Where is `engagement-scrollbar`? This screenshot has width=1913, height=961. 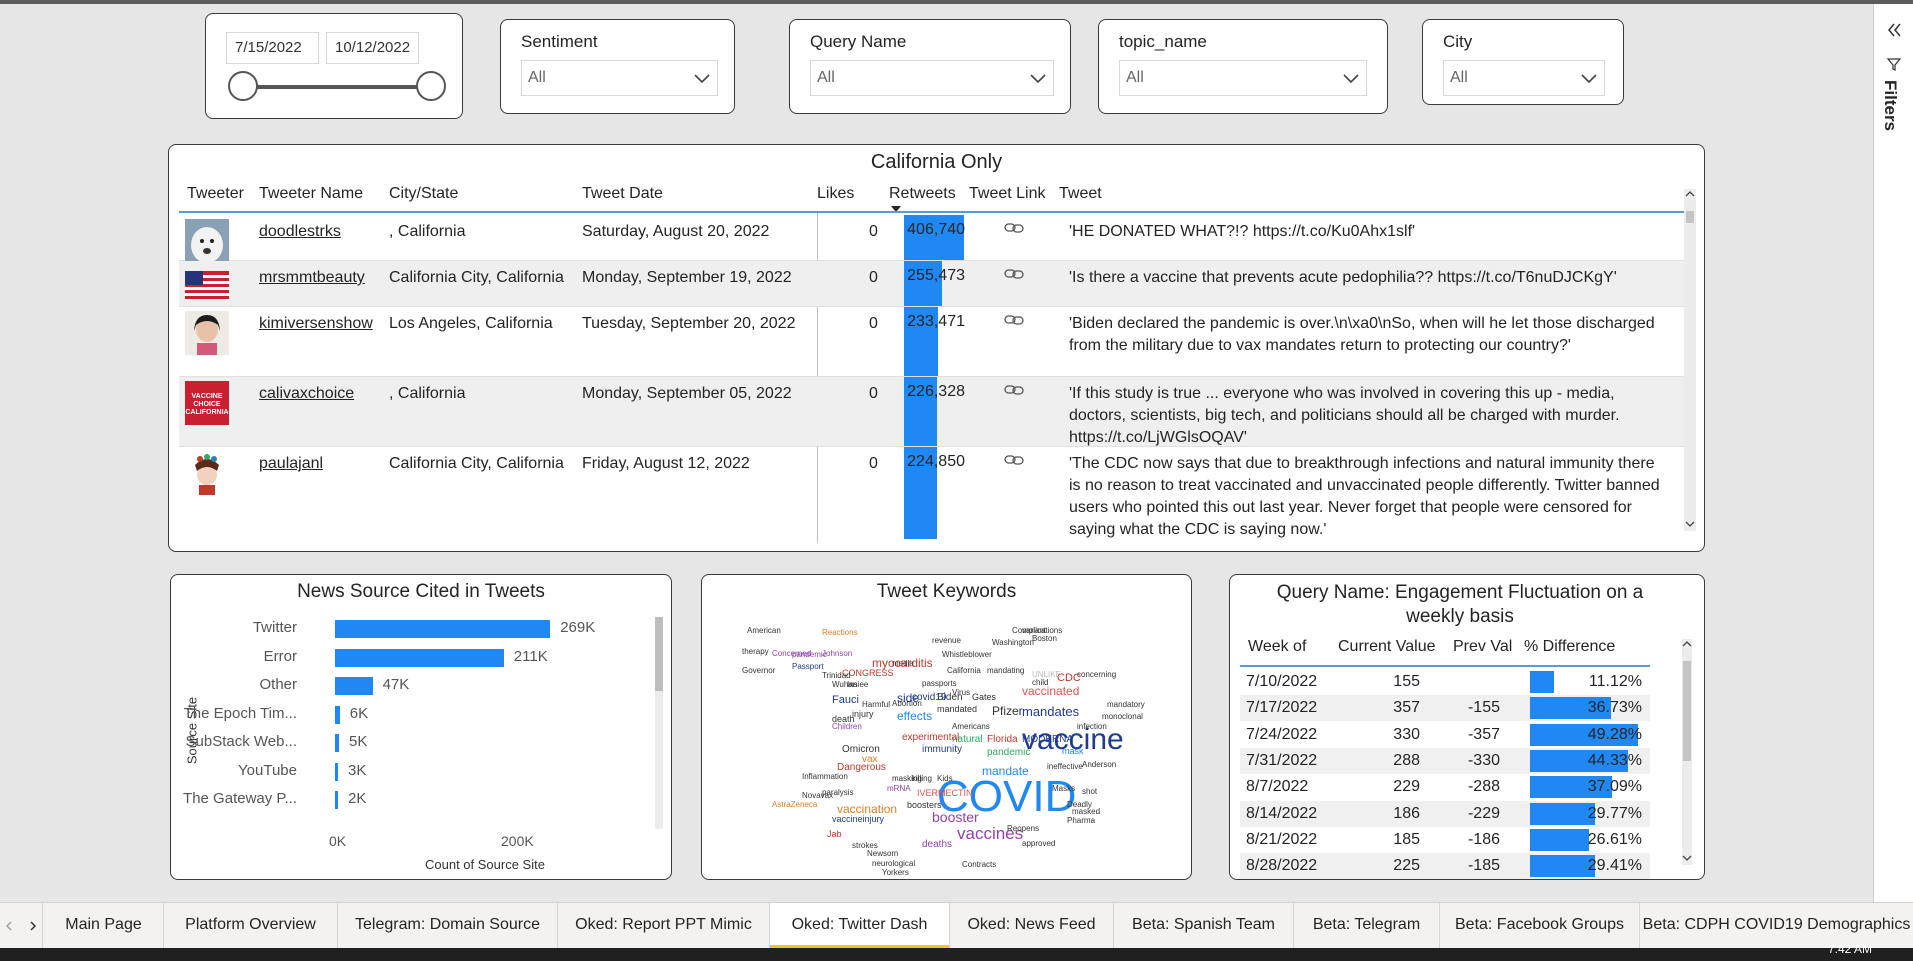
engagement-scrollbar is located at coordinates (1687, 752).